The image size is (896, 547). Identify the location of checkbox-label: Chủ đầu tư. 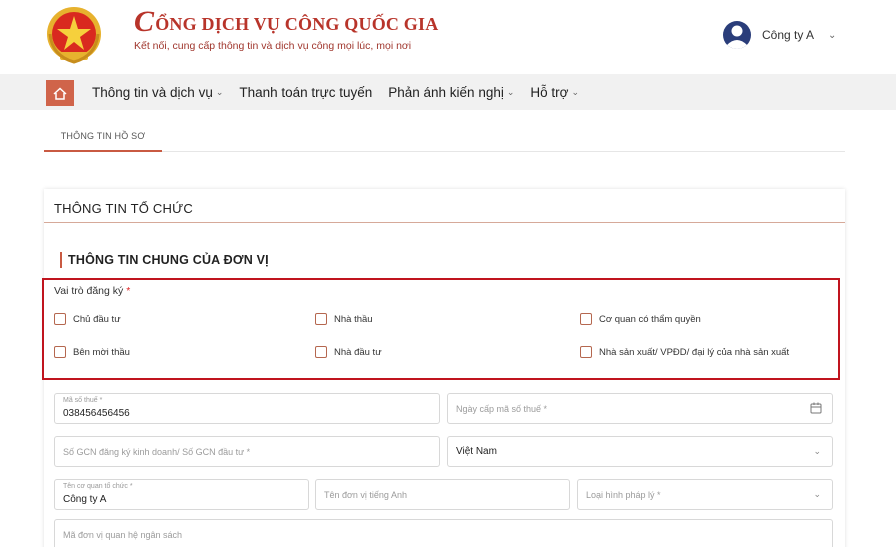
(97, 319).